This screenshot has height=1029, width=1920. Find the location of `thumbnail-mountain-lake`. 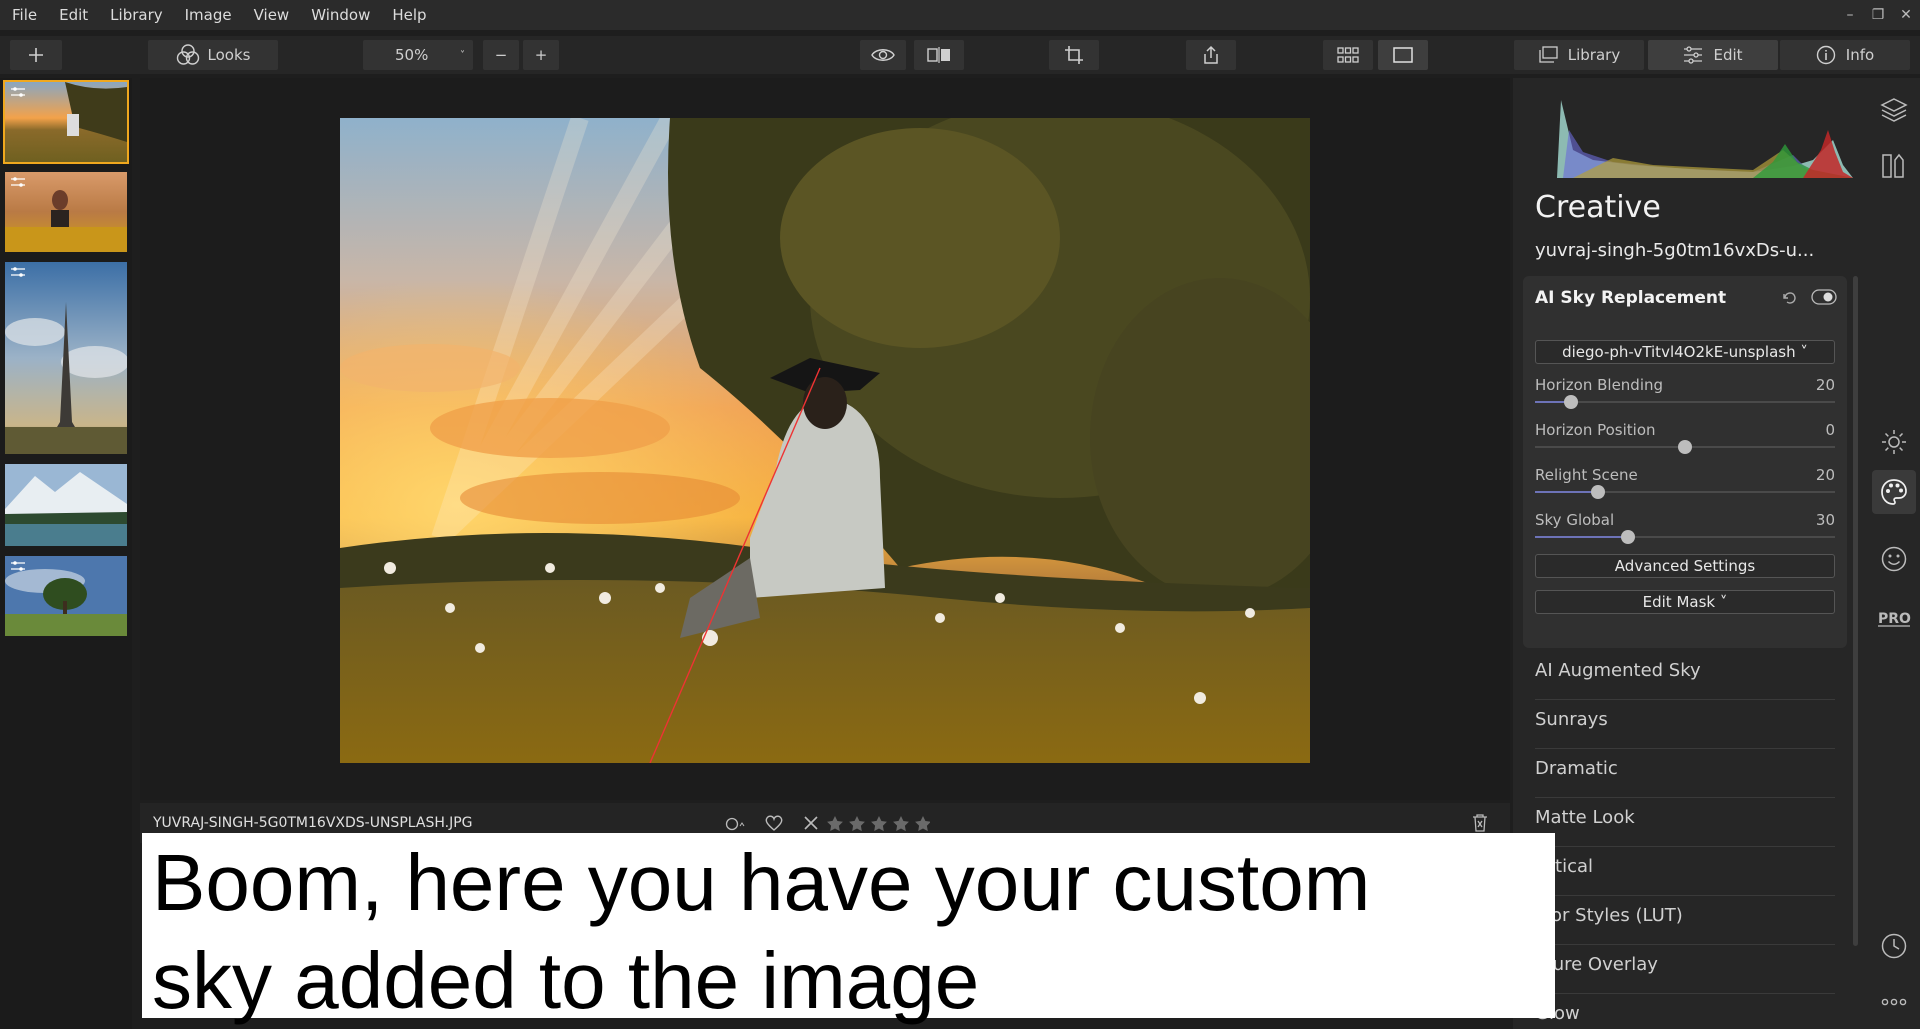

thumbnail-mountain-lake is located at coordinates (66, 505).